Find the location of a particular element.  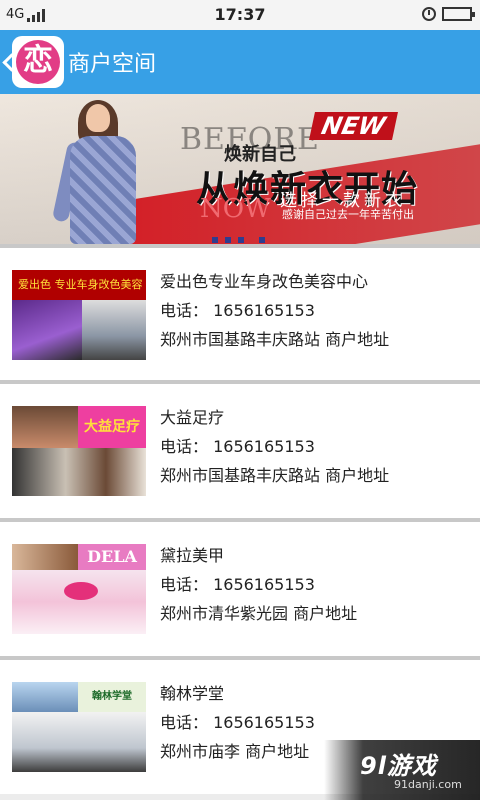

logo-glyph: 恋 is located at coordinates (38, 62).